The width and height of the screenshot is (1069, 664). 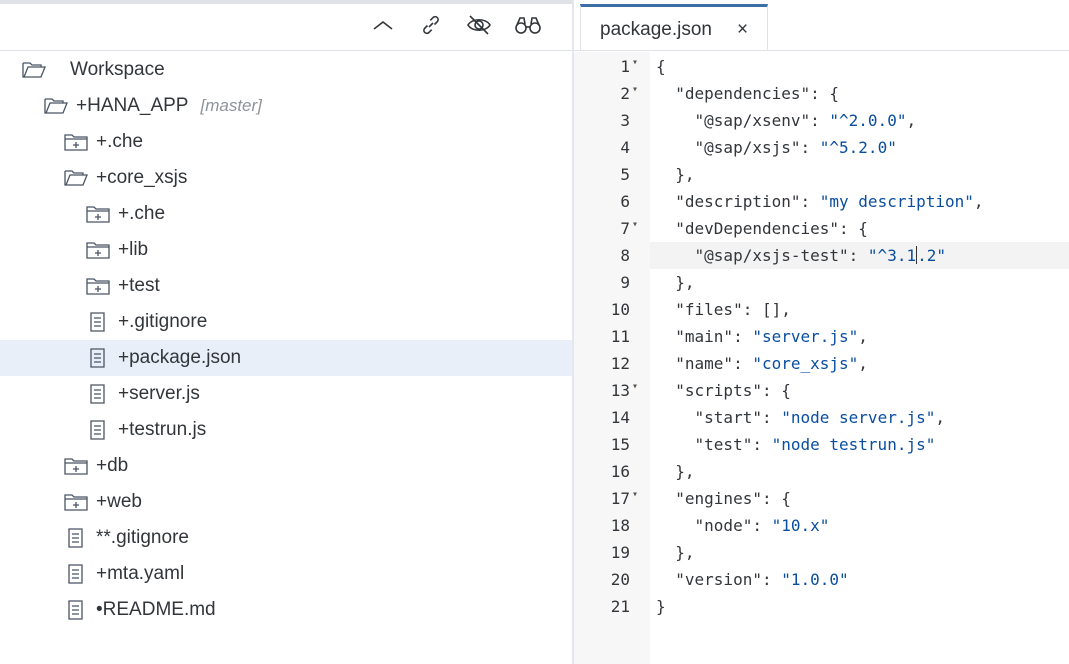 I want to click on code-line: "description": "my description",, so click(x=859, y=201).